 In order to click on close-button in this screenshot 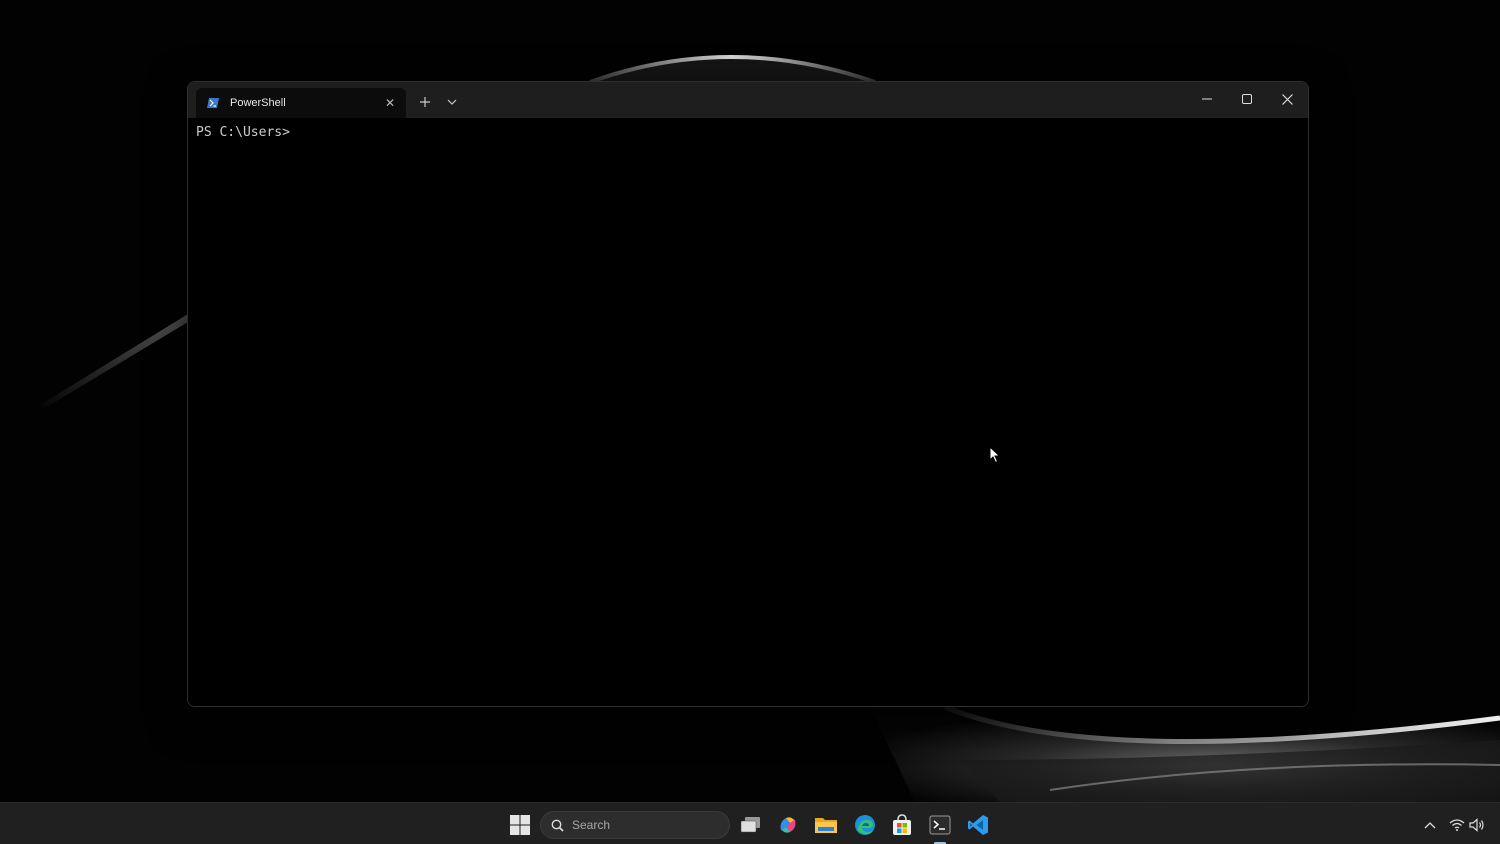, I will do `click(1287, 99)`.